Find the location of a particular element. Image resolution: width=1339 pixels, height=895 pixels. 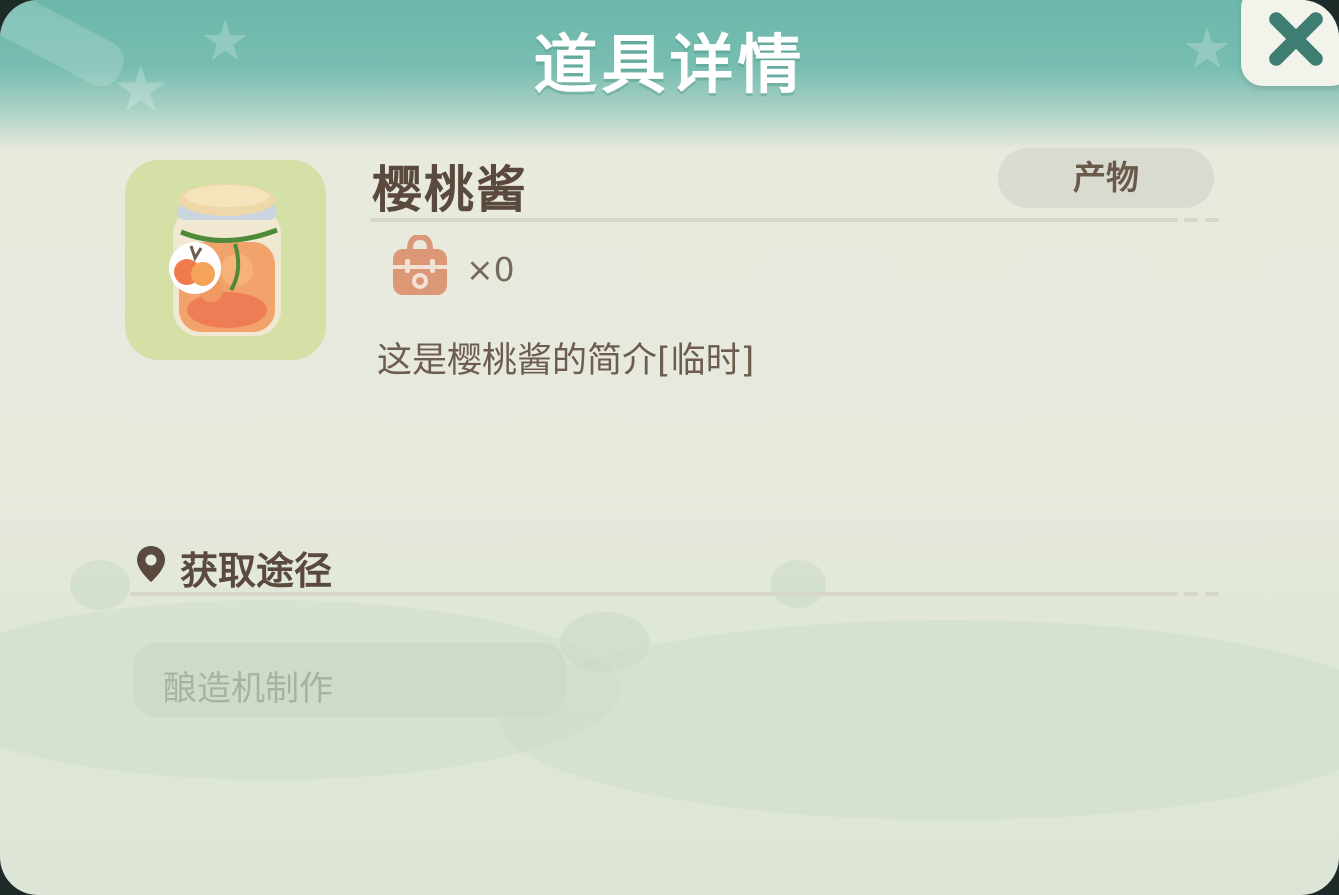

location-pin-icon is located at coordinates (151, 564).